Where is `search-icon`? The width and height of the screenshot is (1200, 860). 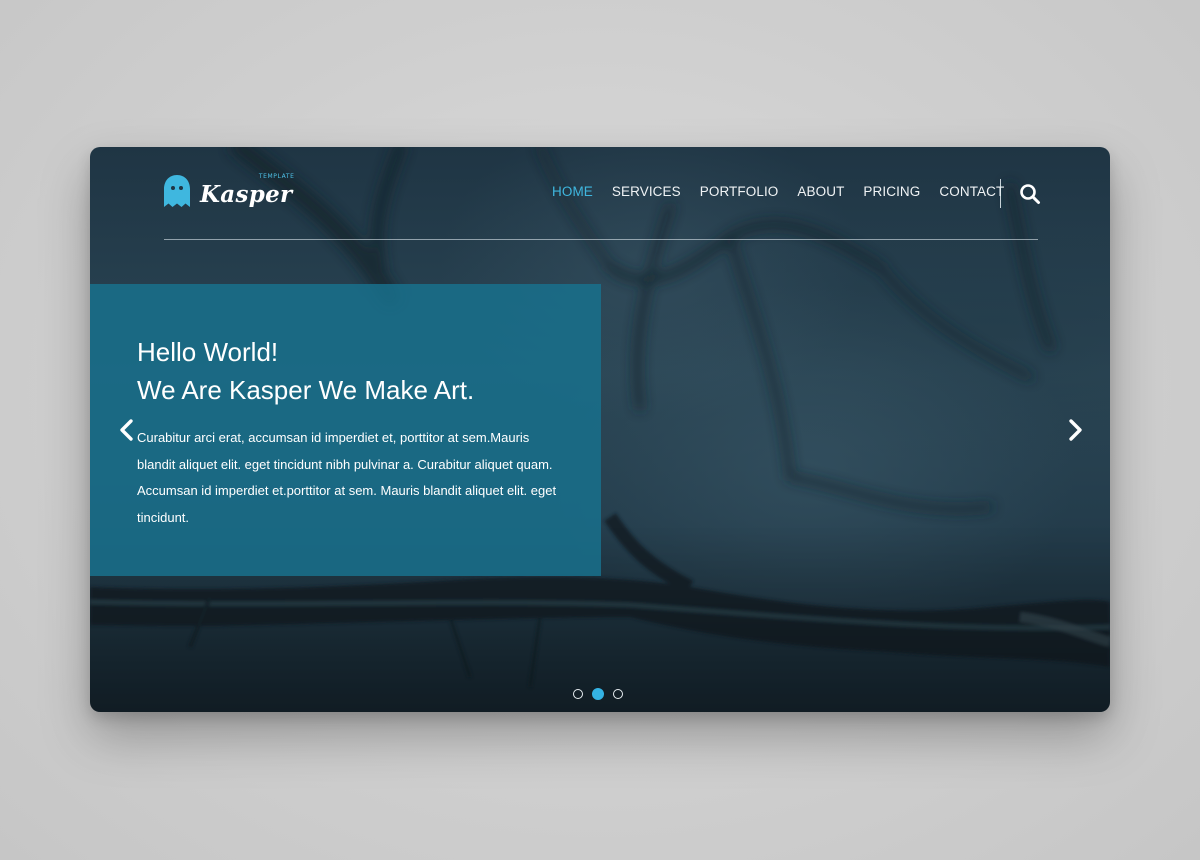 search-icon is located at coordinates (1030, 194).